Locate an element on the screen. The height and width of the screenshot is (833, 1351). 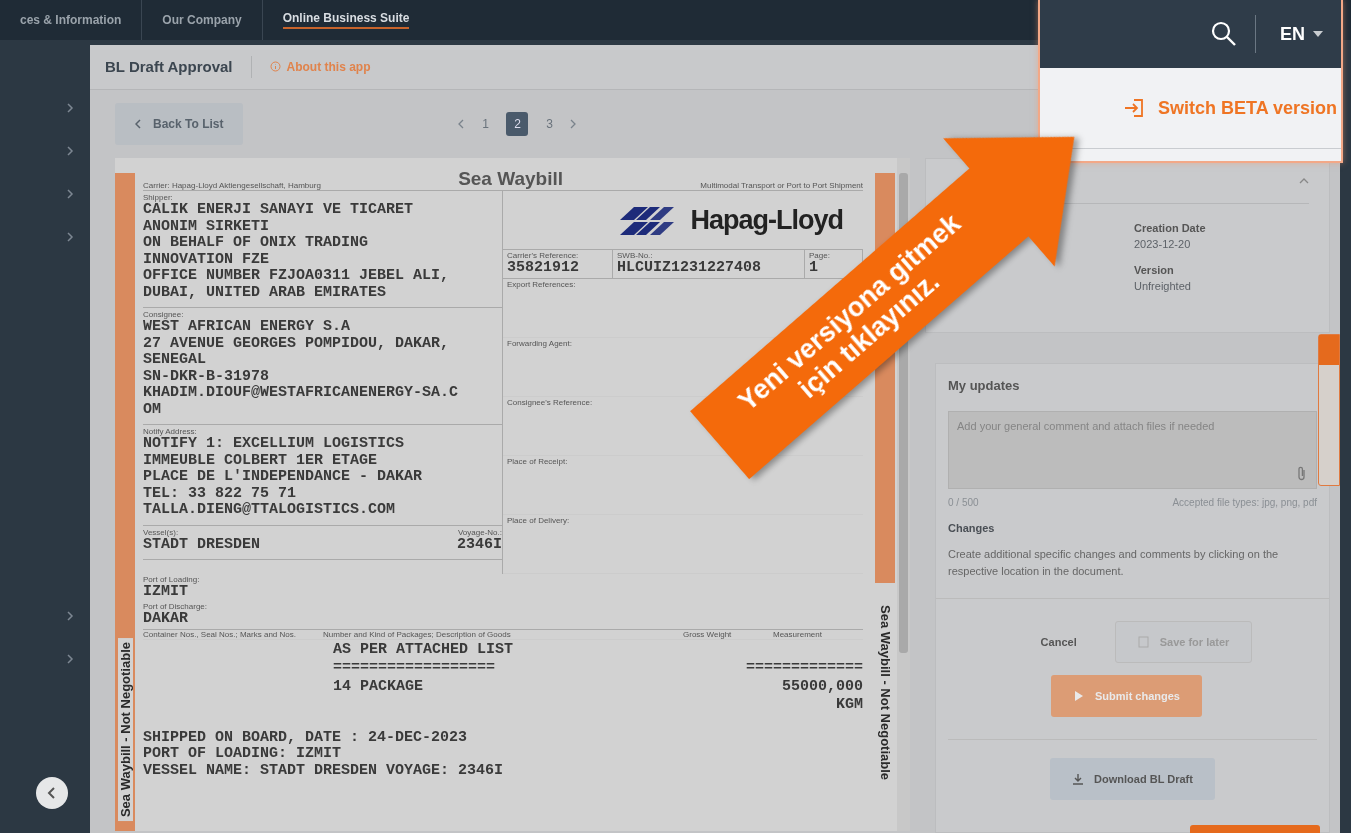
remark-line: SHIPPED ON BOARD, DATE : 24-DEC-2023 is located at coordinates (306, 737).